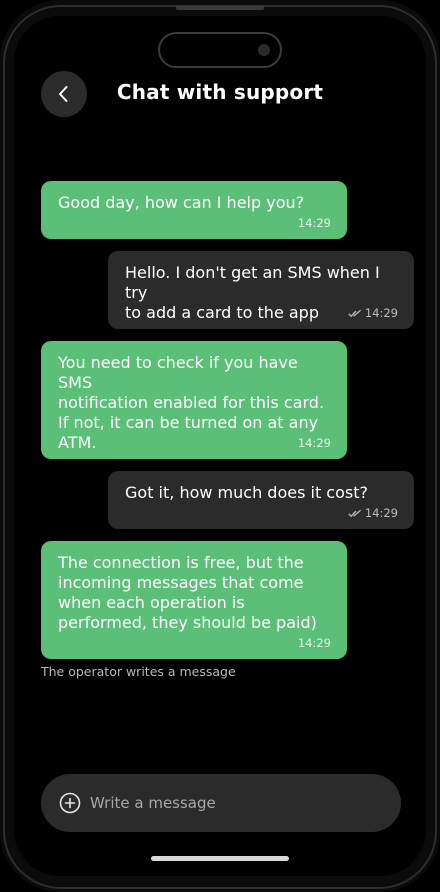 The width and height of the screenshot is (440, 892). I want to click on page-title: Chat with support, so click(220, 92).